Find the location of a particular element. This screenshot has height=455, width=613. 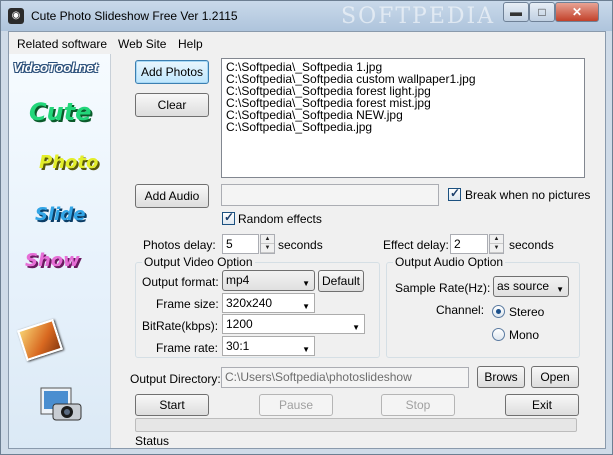

effect-delay-stepper: ▲ ▼ is located at coordinates (496, 244).